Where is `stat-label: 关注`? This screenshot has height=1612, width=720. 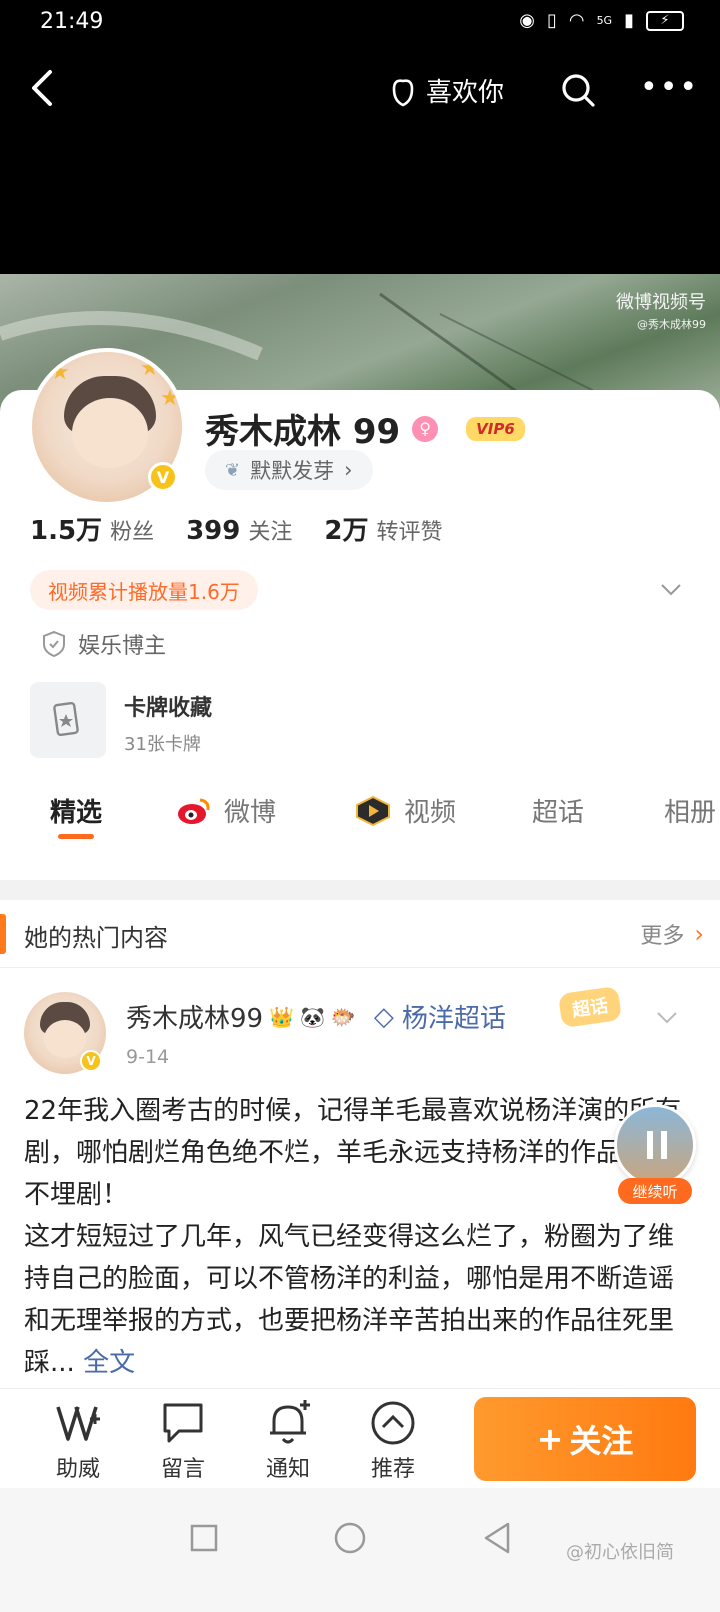 stat-label: 关注 is located at coordinates (270, 532).